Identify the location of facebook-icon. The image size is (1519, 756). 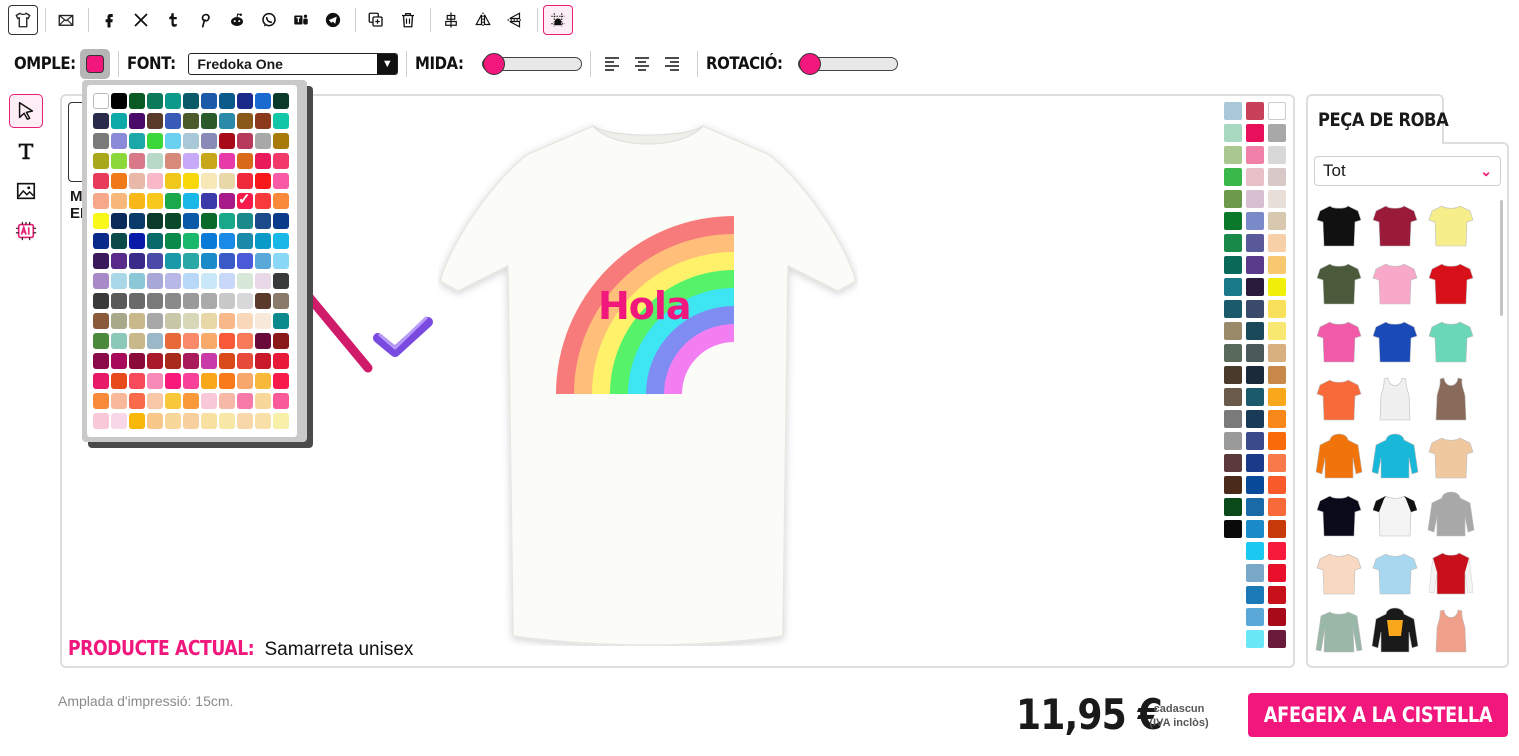
(109, 20).